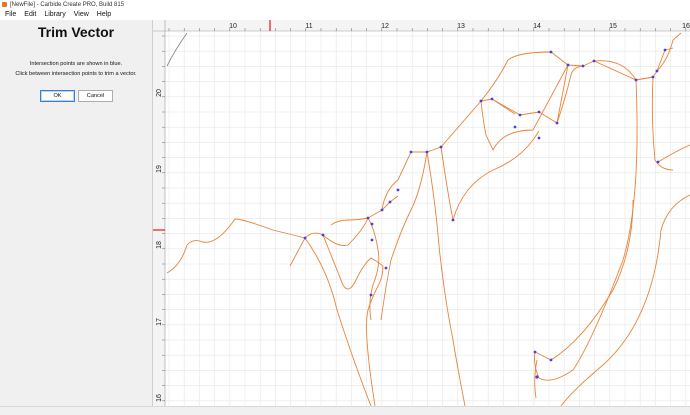 The width and height of the screenshot is (690, 415). I want to click on left-ruler, so click(159, 213).